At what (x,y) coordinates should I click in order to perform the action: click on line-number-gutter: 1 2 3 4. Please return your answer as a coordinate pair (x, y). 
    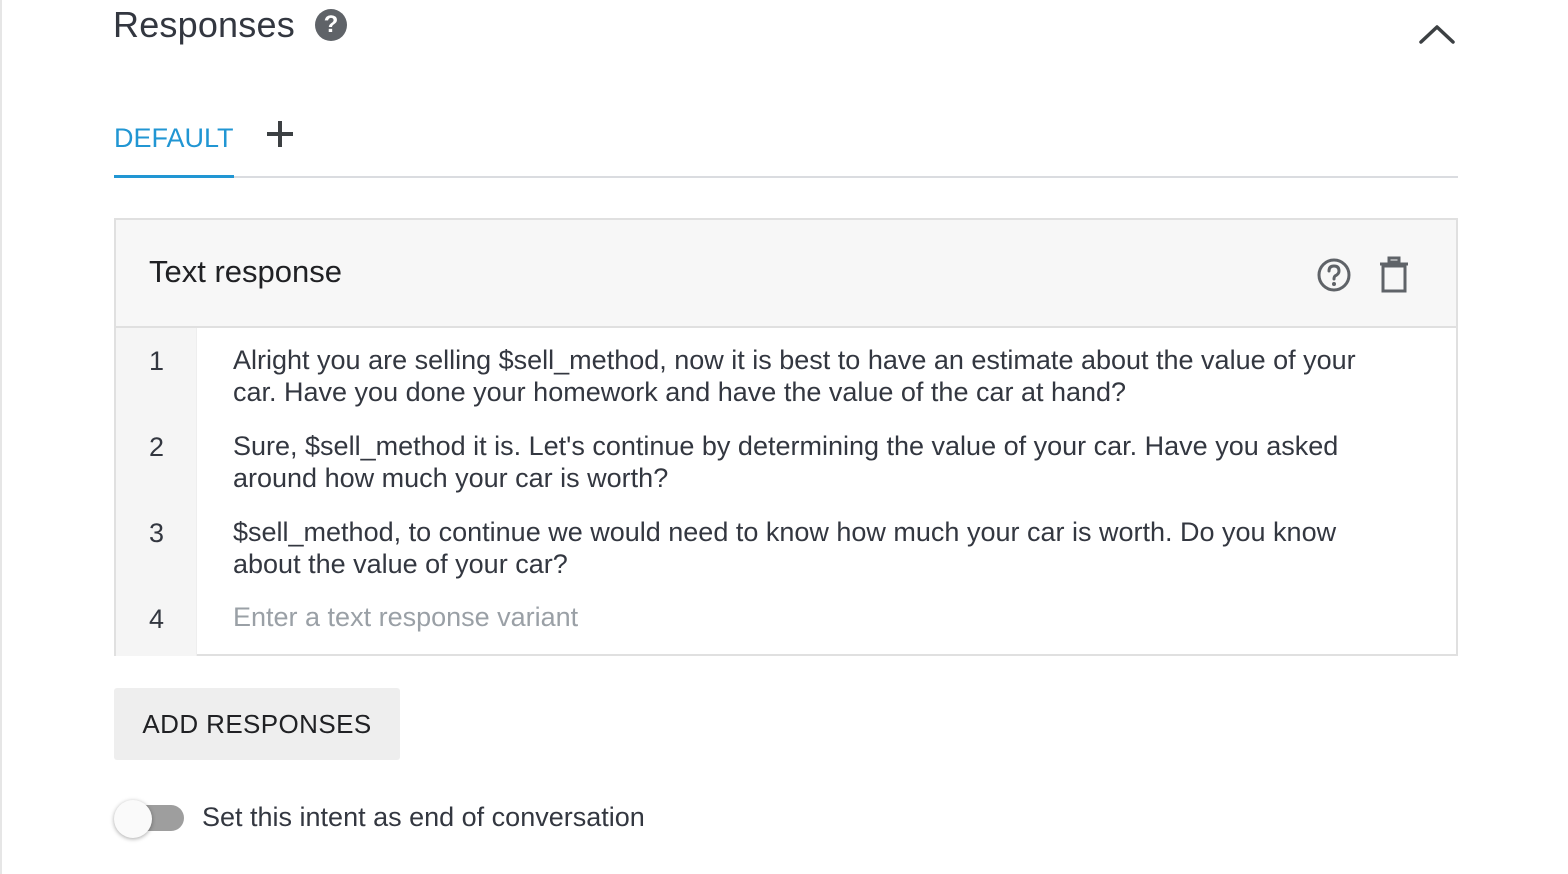
    Looking at the image, I should click on (156, 492).